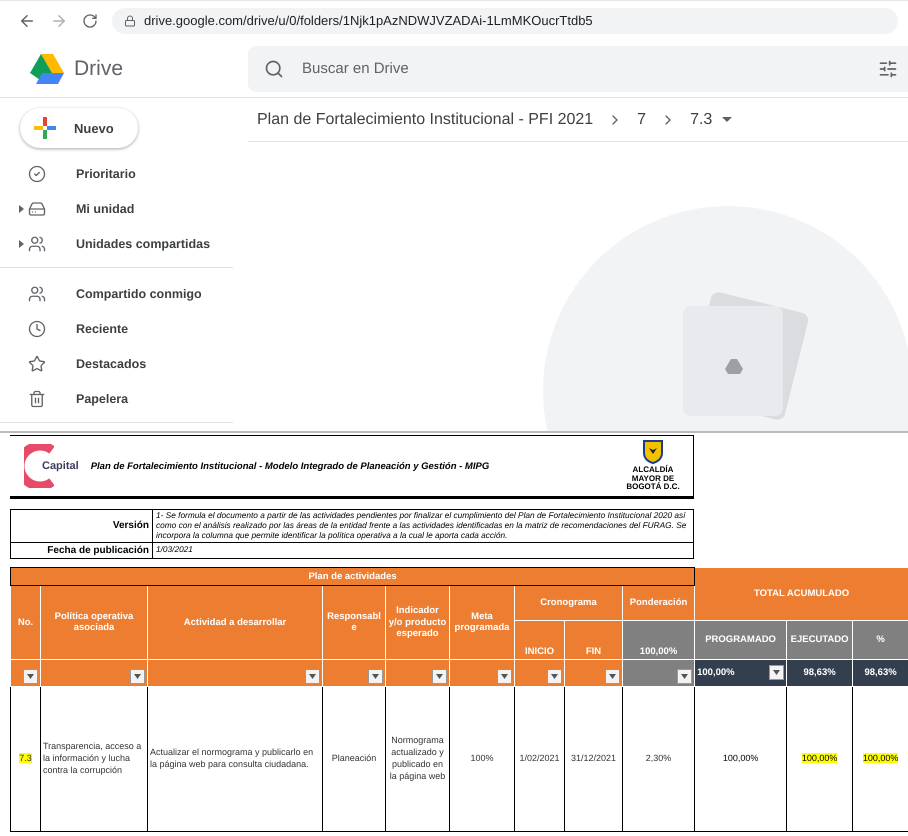  I want to click on column-header: Ponderación, so click(658, 602).